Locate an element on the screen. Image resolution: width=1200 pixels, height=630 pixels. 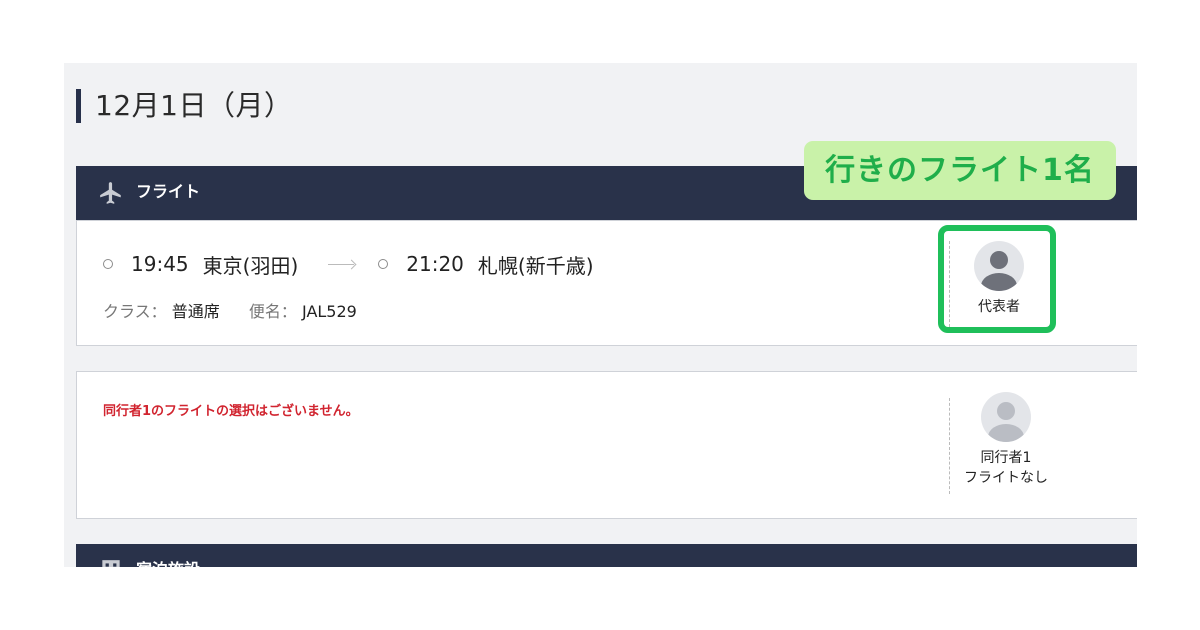
building-icon is located at coordinates (111, 563).